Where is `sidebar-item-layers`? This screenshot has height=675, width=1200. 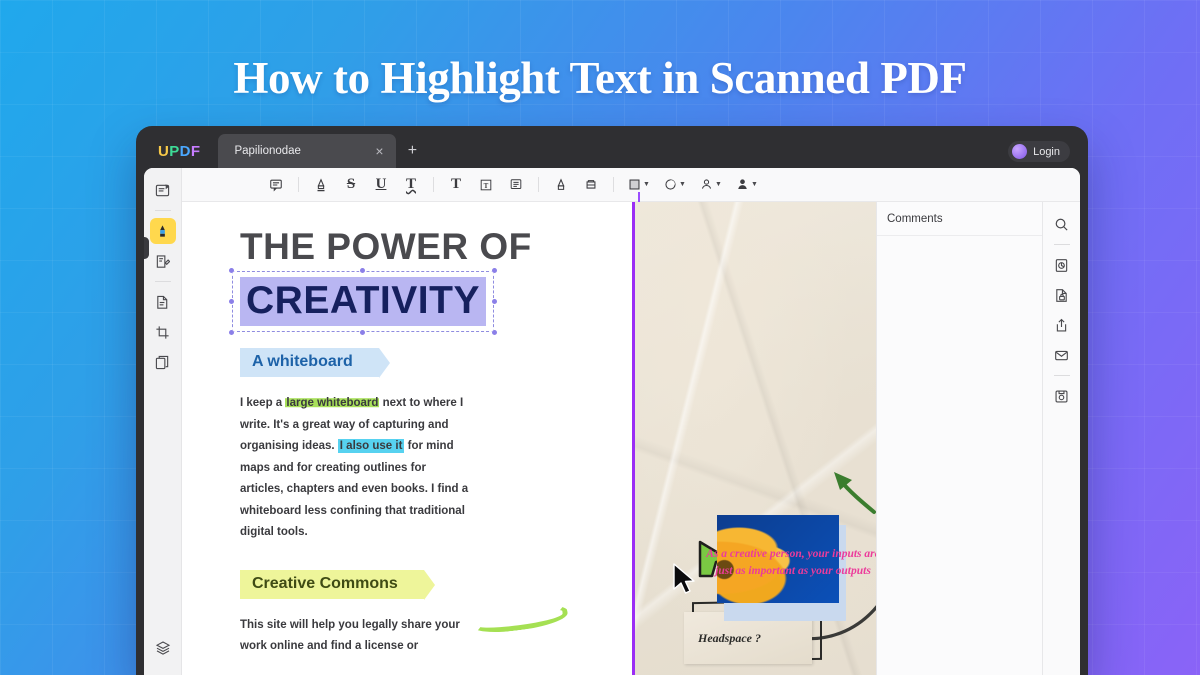 sidebar-item-layers is located at coordinates (163, 648).